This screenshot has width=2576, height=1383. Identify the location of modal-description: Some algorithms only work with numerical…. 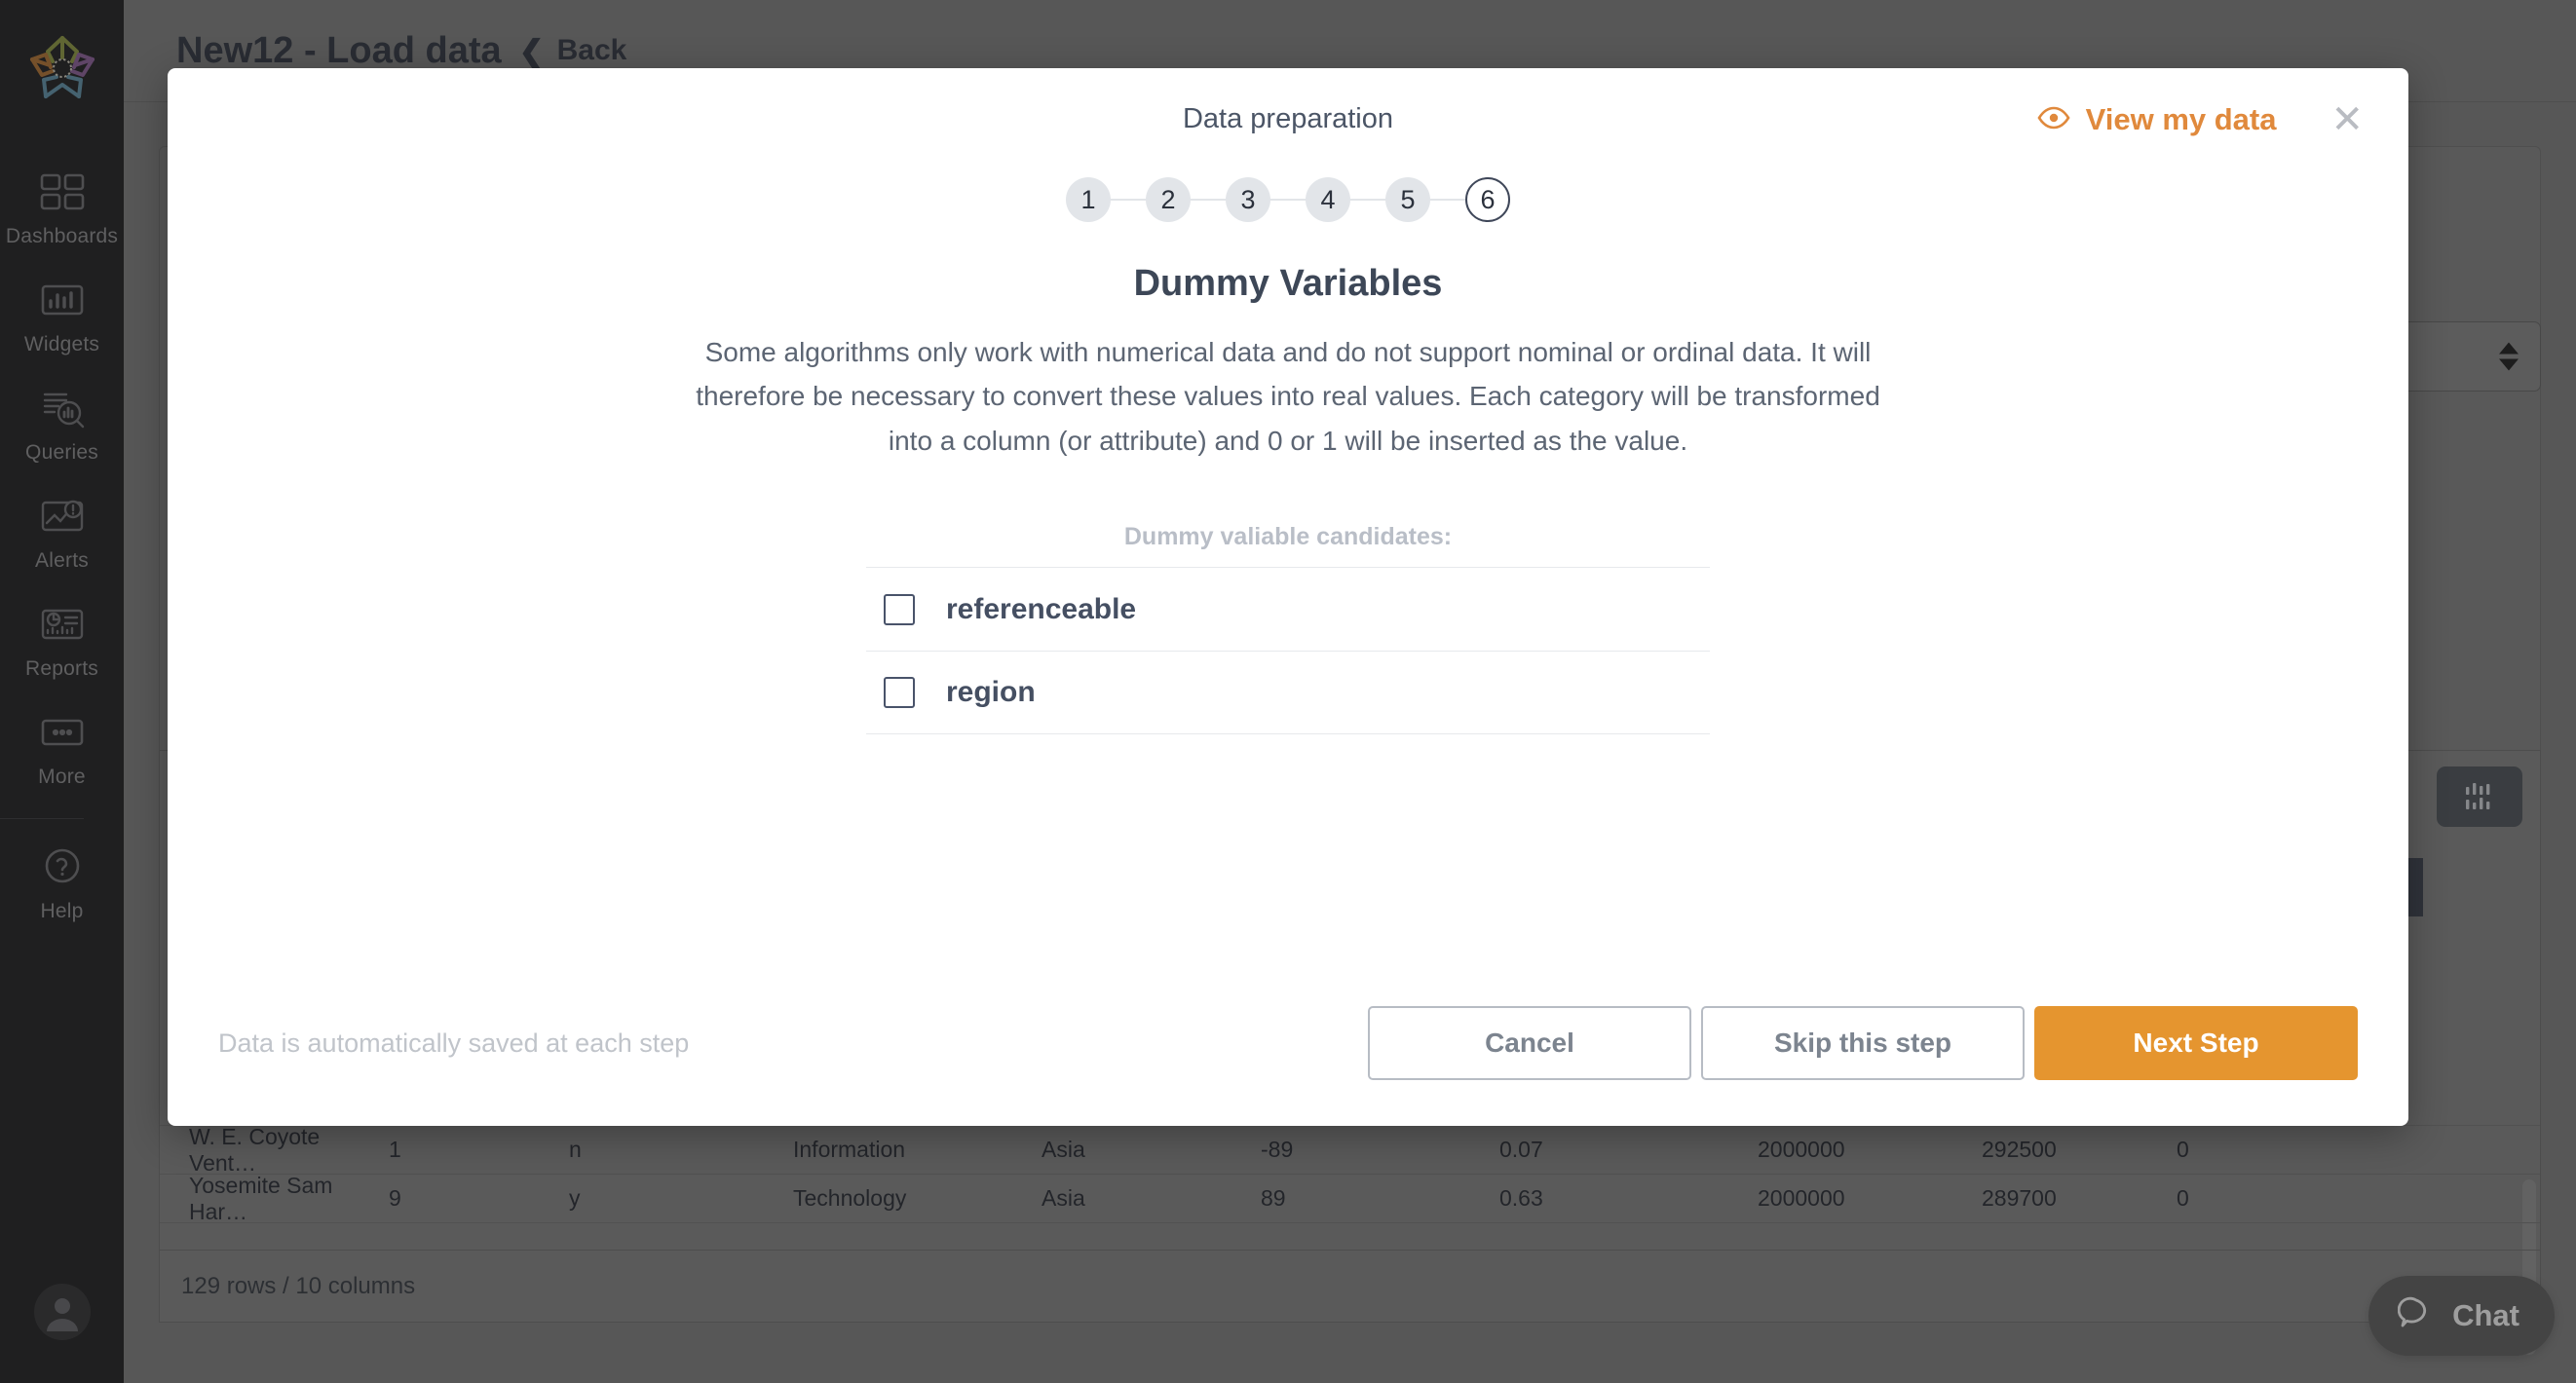
(1288, 396).